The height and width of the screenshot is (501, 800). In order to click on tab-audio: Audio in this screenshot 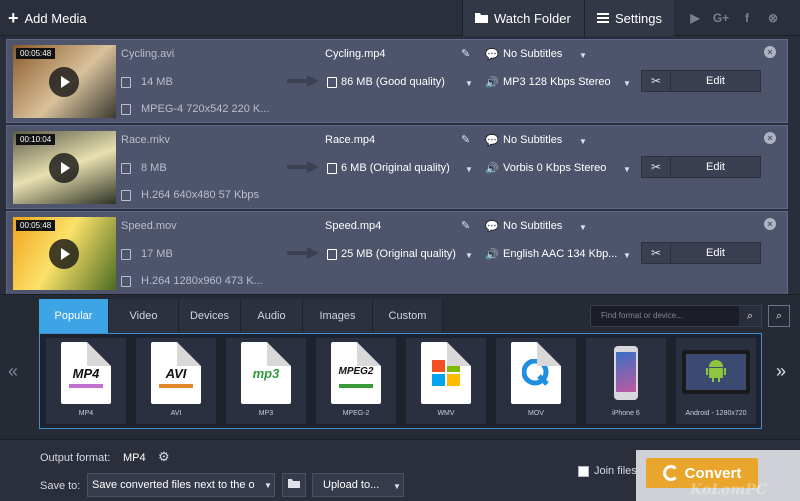, I will do `click(272, 316)`.